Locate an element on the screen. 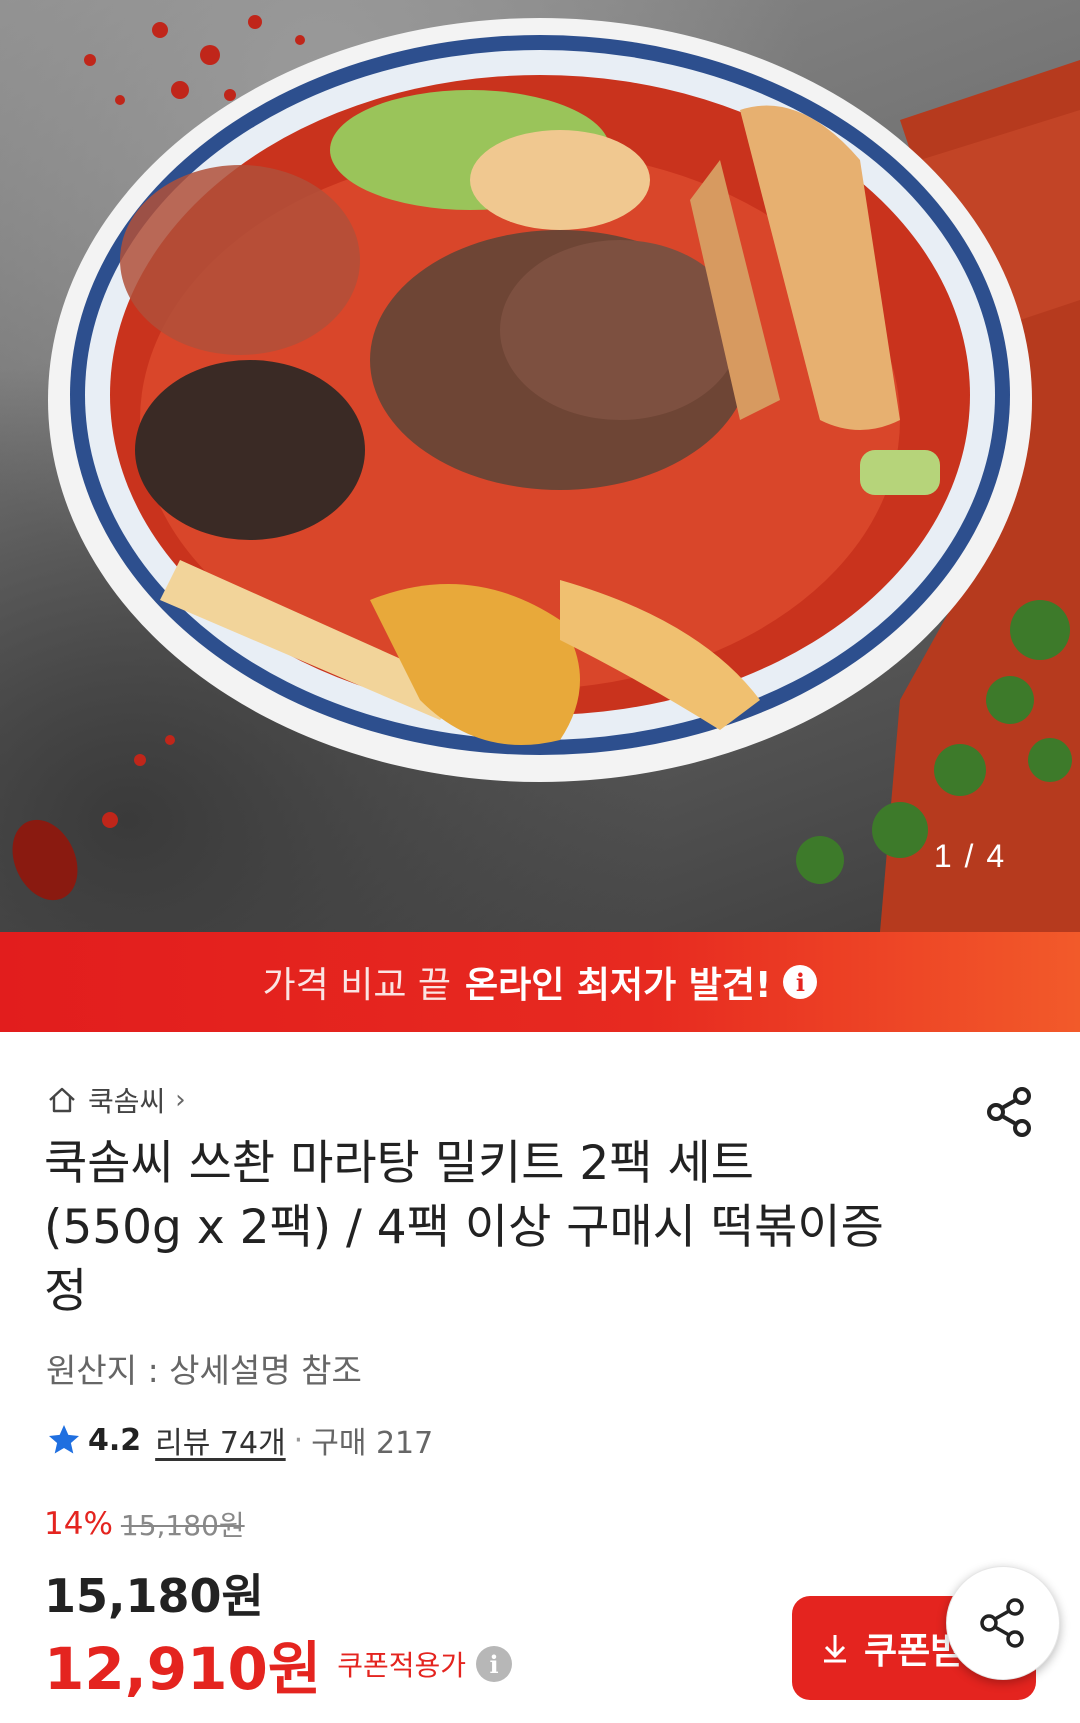  download-icon is located at coordinates (835, 1649).